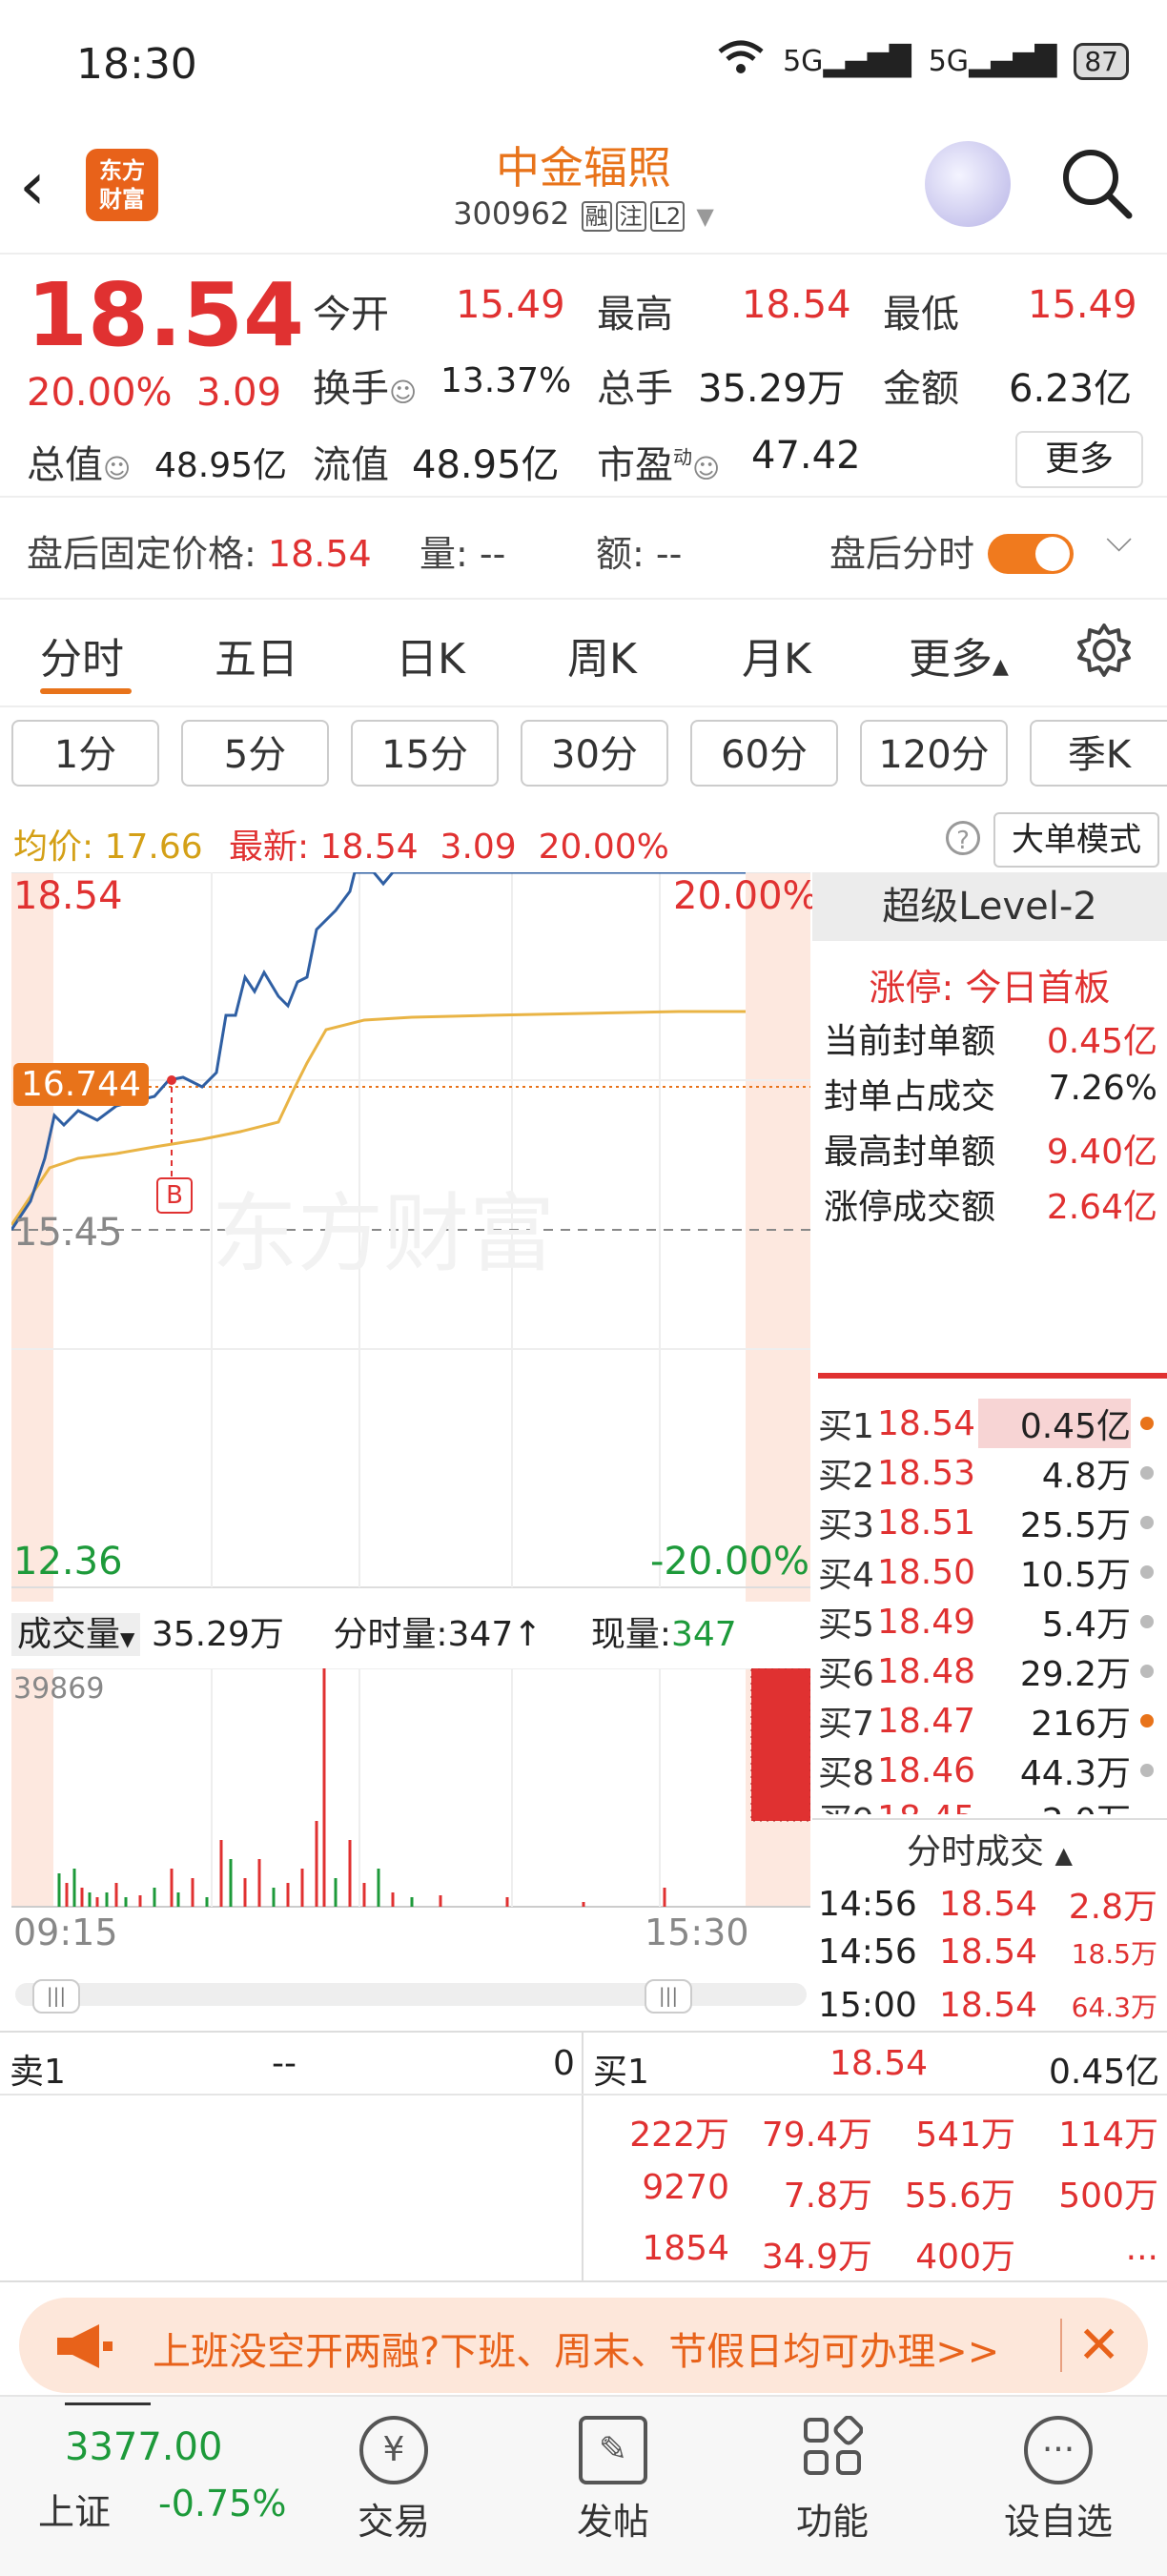 This screenshot has width=1167, height=2576. What do you see at coordinates (968, 184) in the screenshot?
I see `robot-assistant-icon` at bounding box center [968, 184].